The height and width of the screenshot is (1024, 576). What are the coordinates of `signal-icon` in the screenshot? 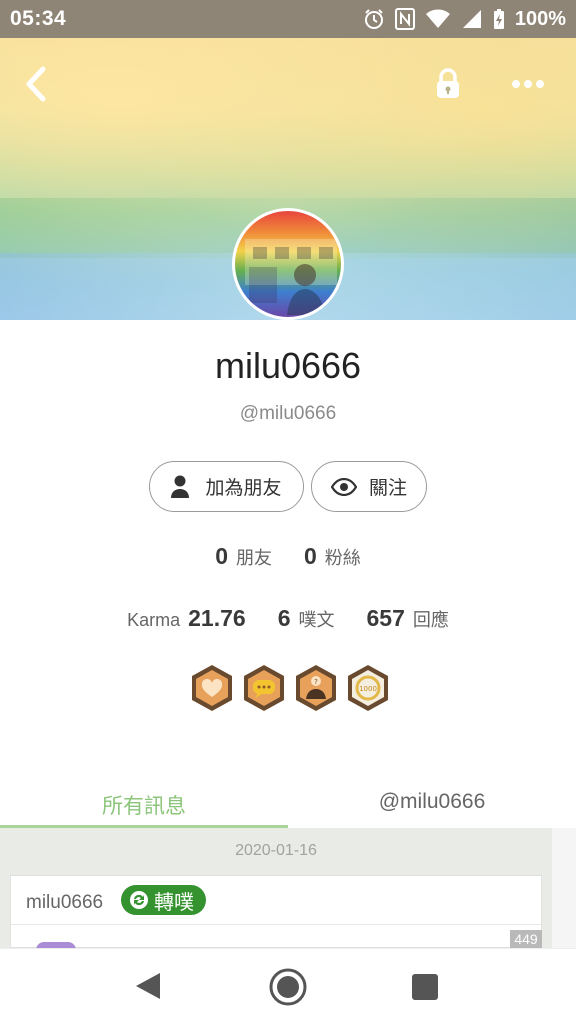 It's located at (472, 19).